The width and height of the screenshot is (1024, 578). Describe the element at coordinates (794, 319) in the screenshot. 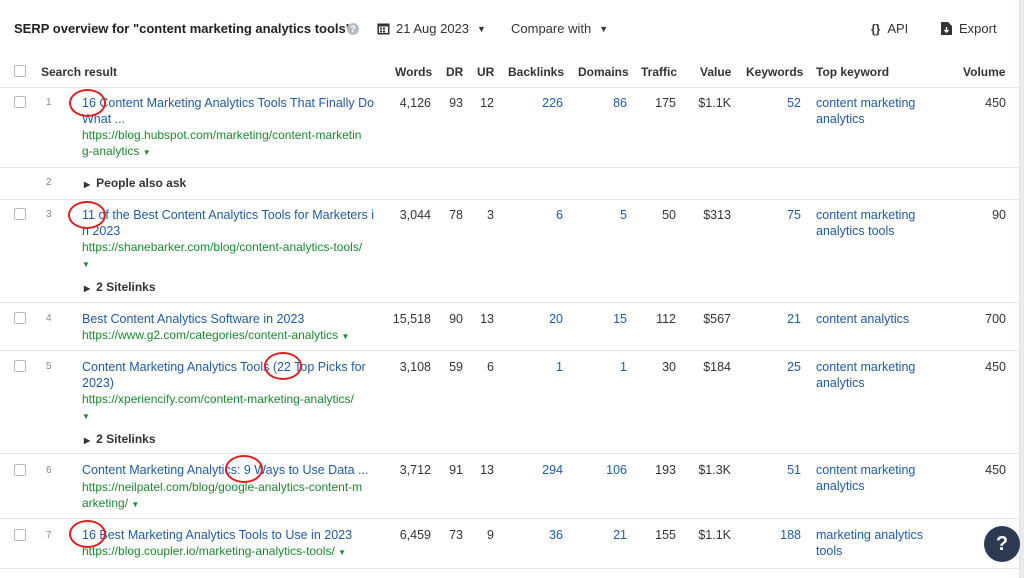

I see `keywords-link: 21` at that location.